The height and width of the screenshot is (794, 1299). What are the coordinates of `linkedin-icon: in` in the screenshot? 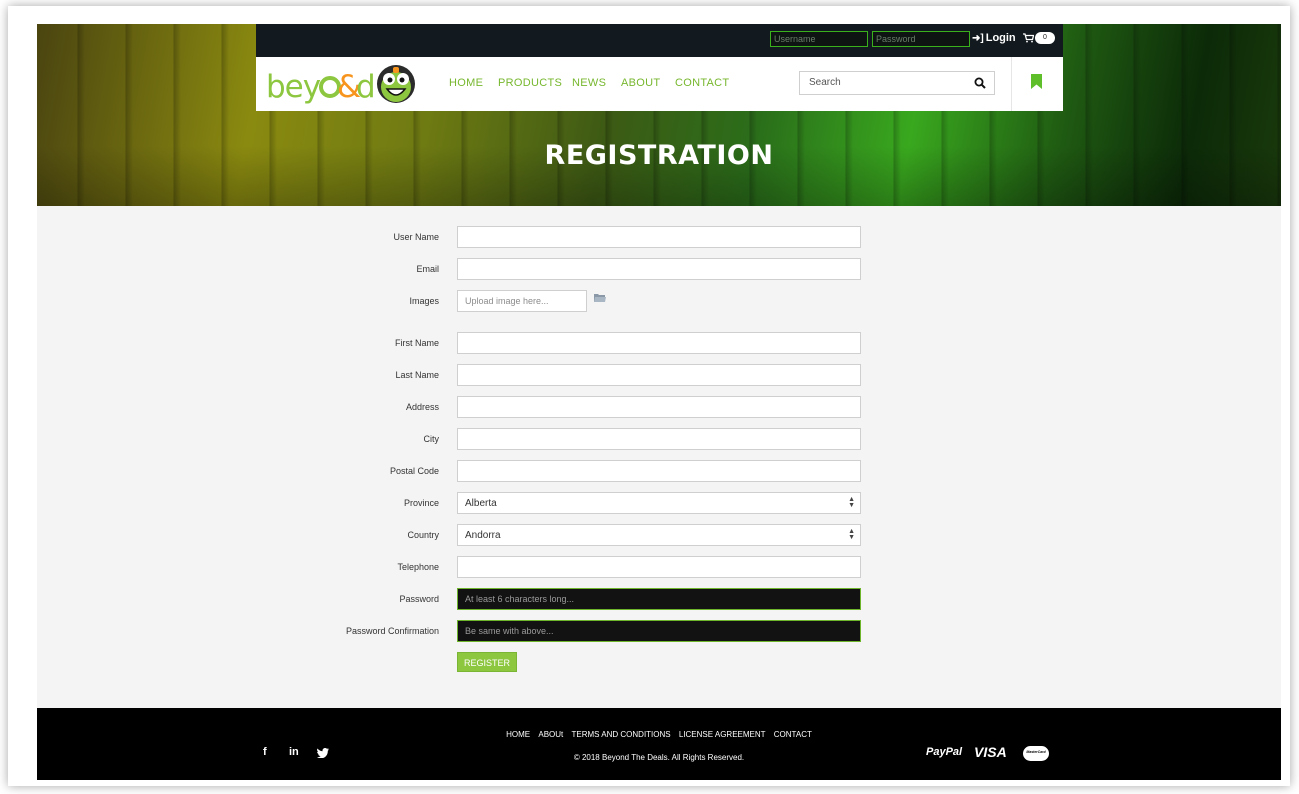 It's located at (294, 752).